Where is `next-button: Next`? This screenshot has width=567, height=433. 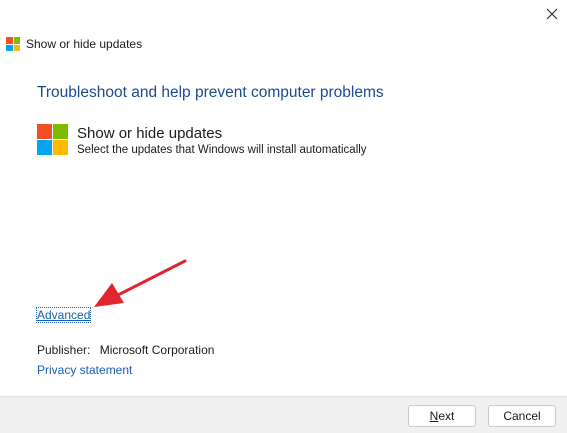
next-button: Next is located at coordinates (442, 416).